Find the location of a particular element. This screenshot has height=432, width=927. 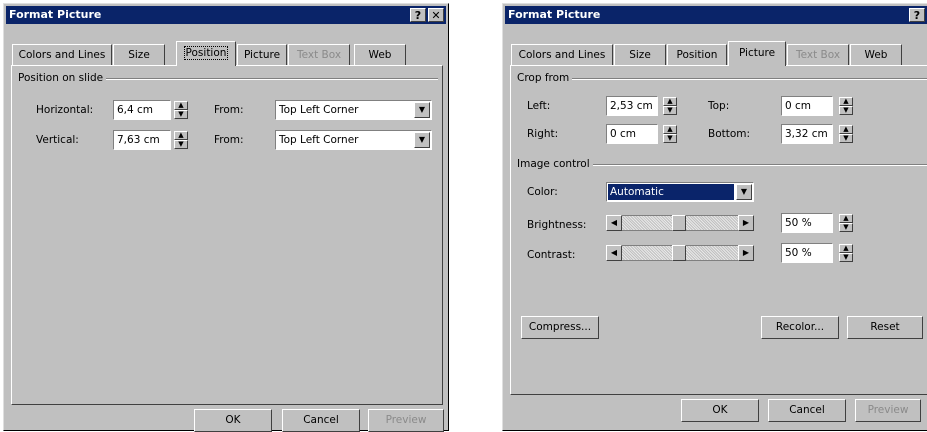

color-select: Automatic is located at coordinates (680, 192).